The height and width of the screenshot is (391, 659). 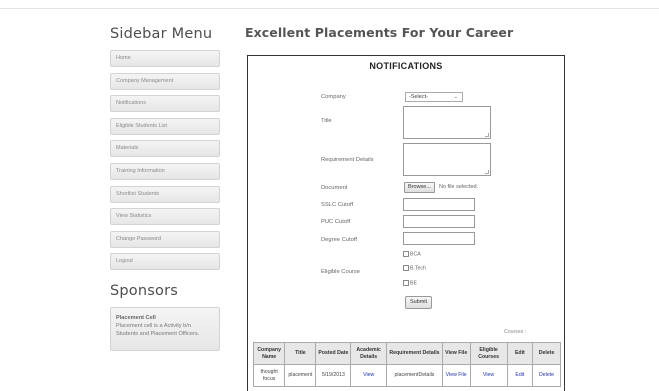 I want to click on sidebar-item-home: Home, so click(x=165, y=58).